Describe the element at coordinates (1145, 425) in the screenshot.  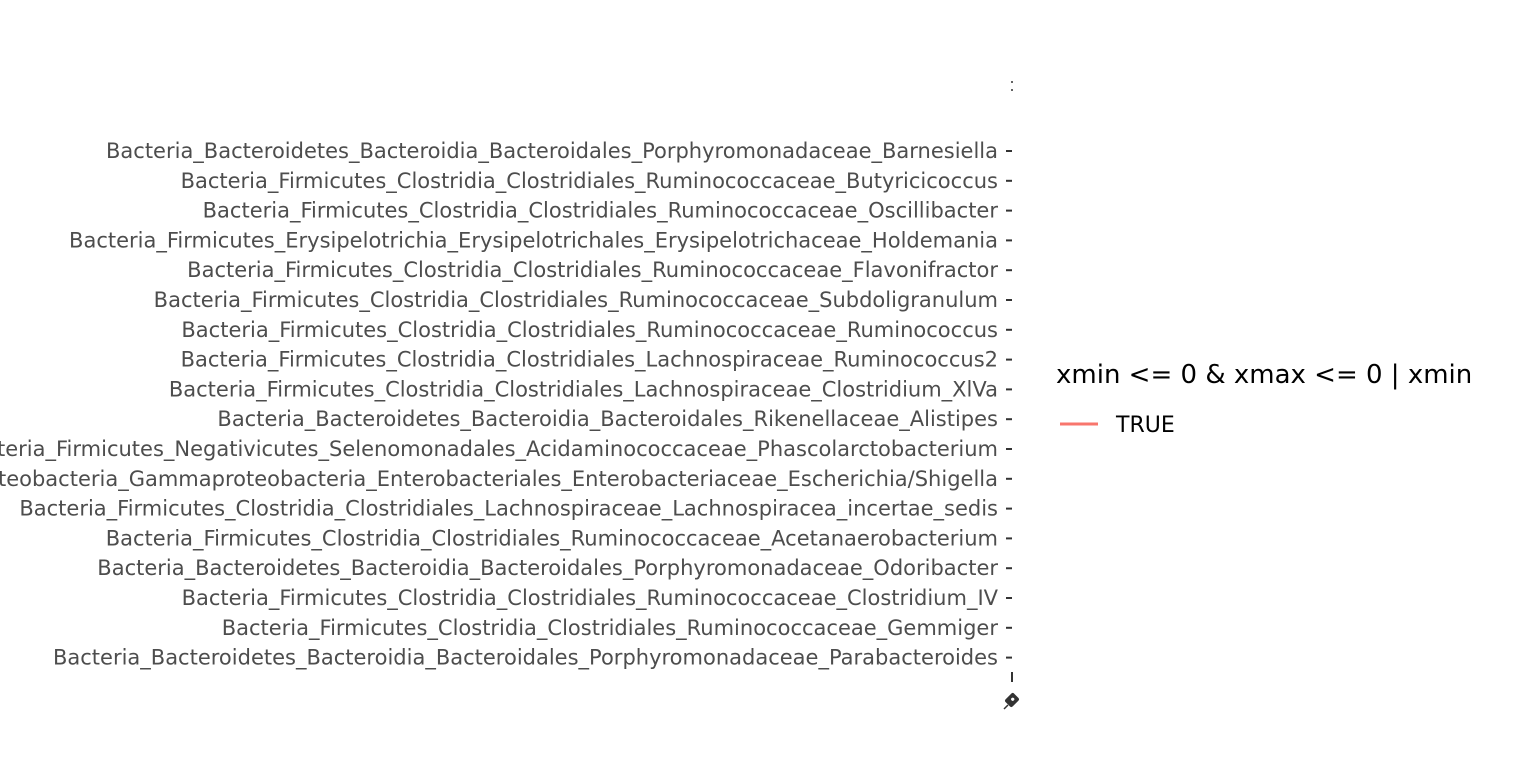
I see `legend-label: TRUE` at that location.